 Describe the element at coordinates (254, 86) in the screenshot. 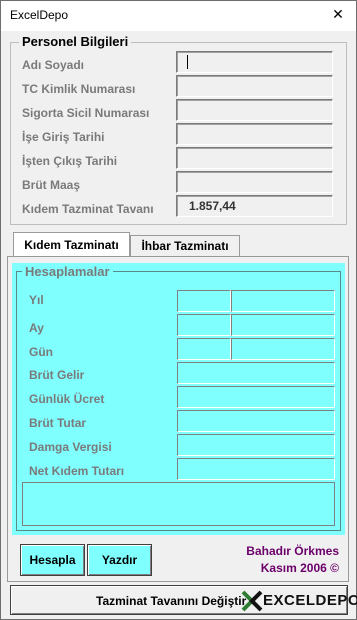

I see `tc-kimlik-field` at that location.